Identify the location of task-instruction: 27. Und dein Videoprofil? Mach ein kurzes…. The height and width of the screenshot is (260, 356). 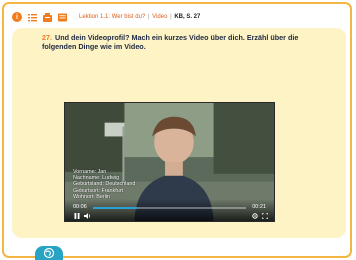
(187, 42).